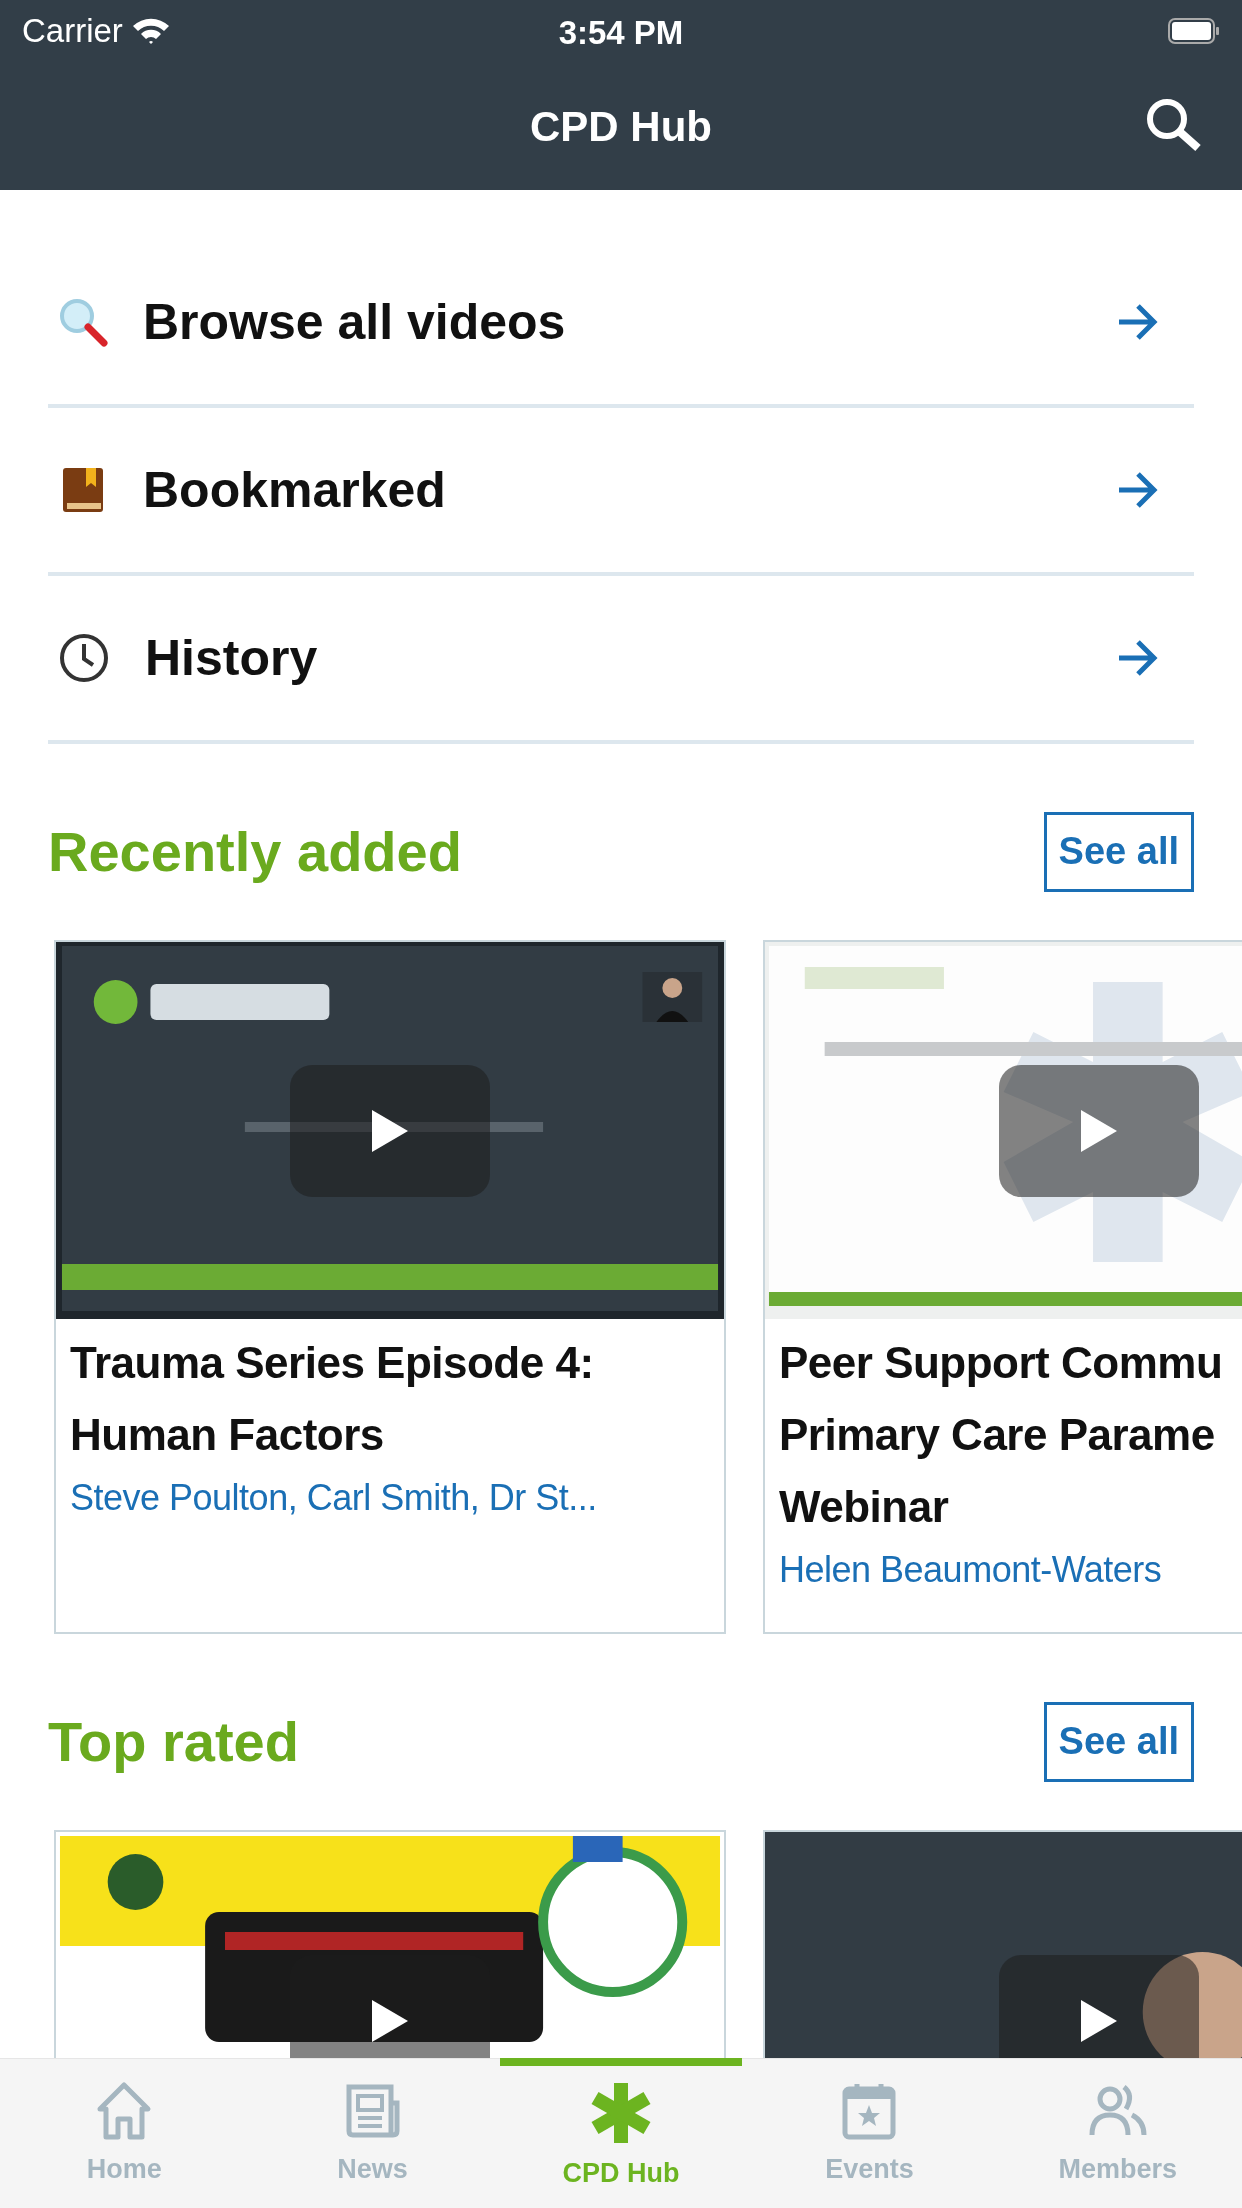 The image size is (1242, 2208). Describe the element at coordinates (255, 852) in the screenshot. I see `section-title: Recently added` at that location.